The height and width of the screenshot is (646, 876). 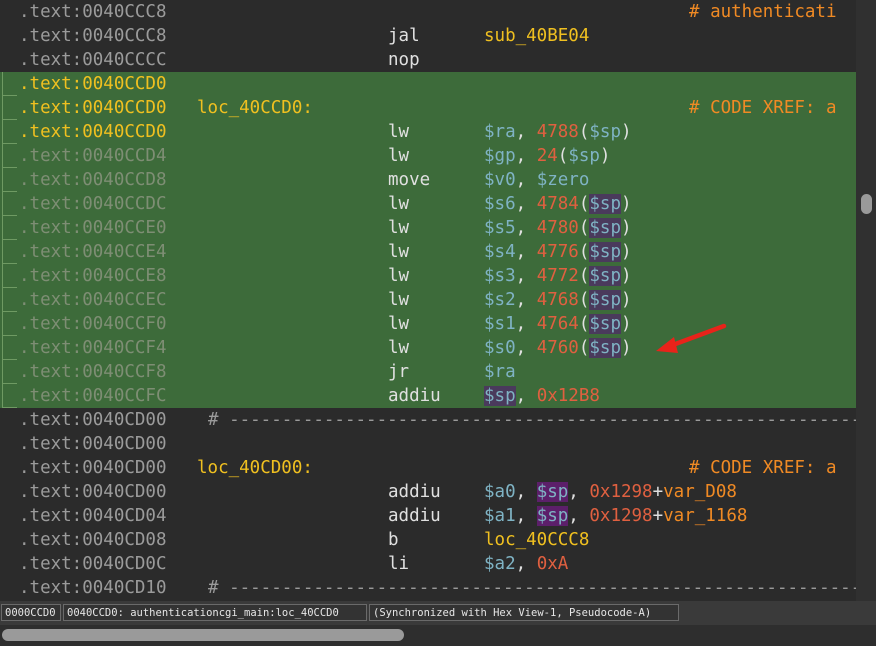 I want to click on line-address: .text:0040CCC8, so click(x=93, y=36).